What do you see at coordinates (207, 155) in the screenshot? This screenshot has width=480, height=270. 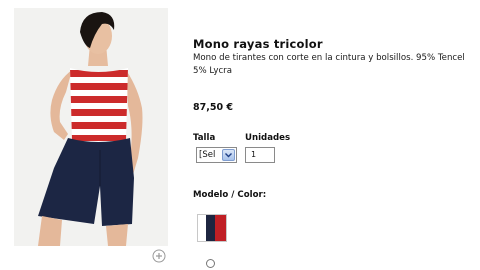 I see `size-select-value: [Sel` at bounding box center [207, 155].